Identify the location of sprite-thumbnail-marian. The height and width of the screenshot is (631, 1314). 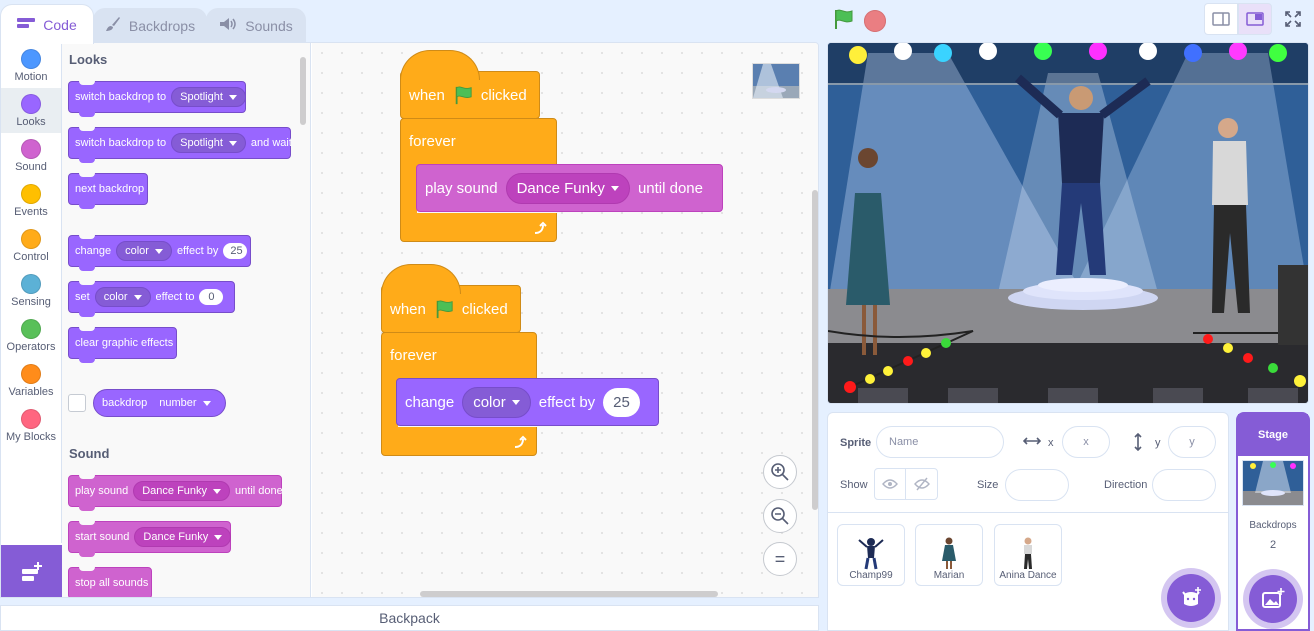
(949, 553).